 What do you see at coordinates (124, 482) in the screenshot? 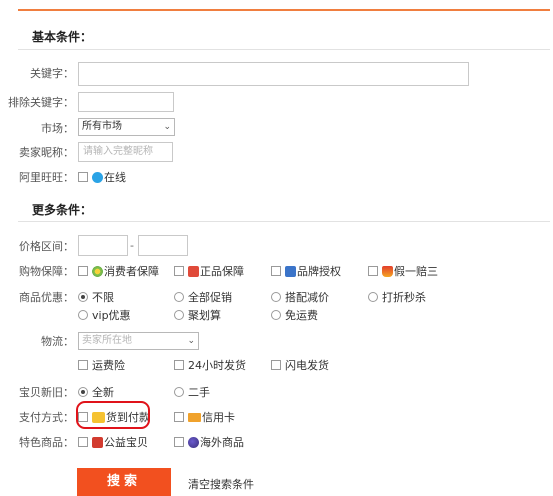
I see `search-button: 搜索` at bounding box center [124, 482].